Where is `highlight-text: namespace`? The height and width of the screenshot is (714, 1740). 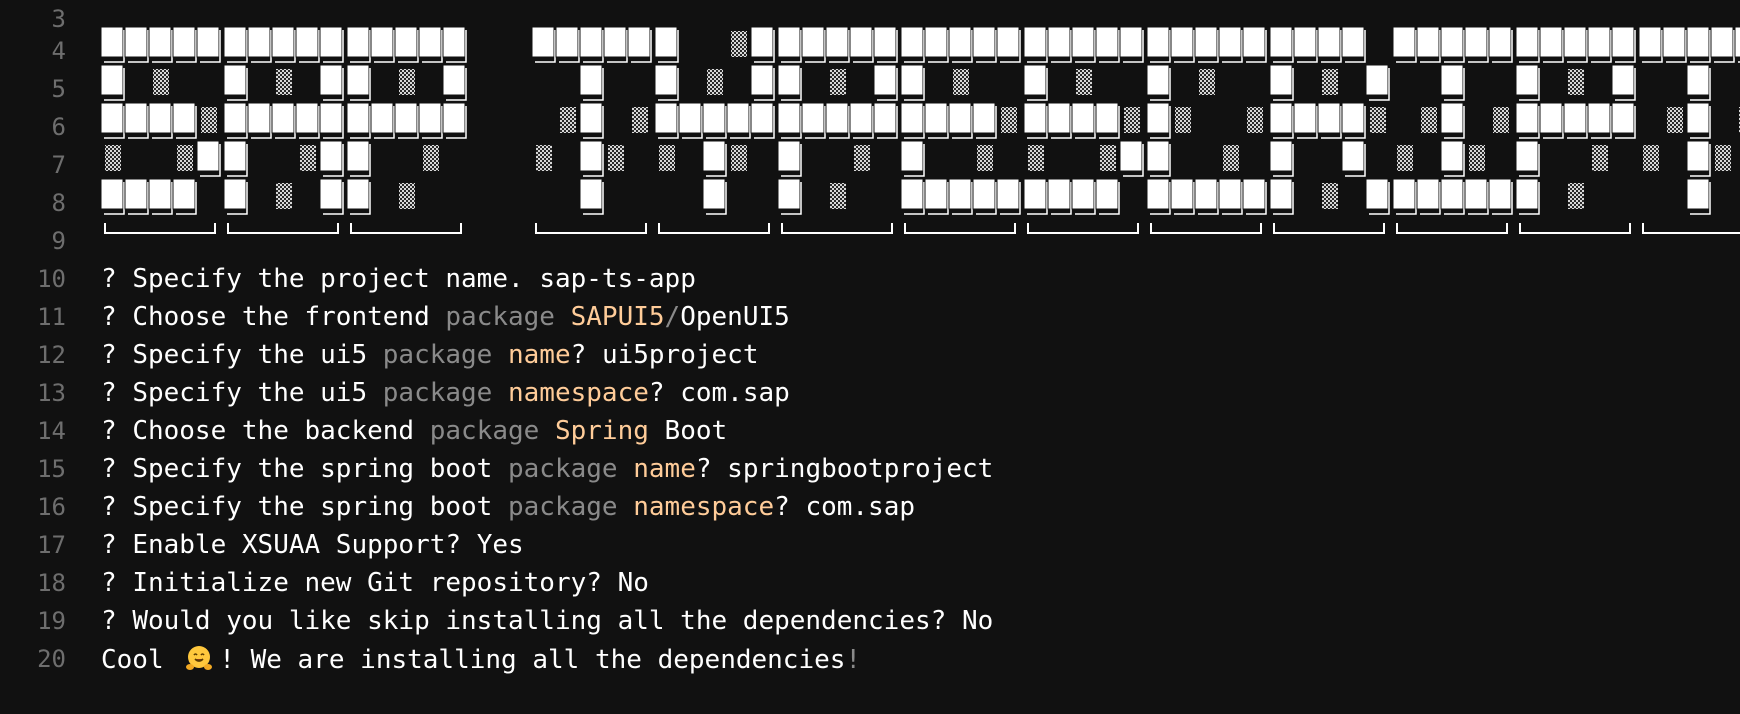
highlight-text: namespace is located at coordinates (704, 507).